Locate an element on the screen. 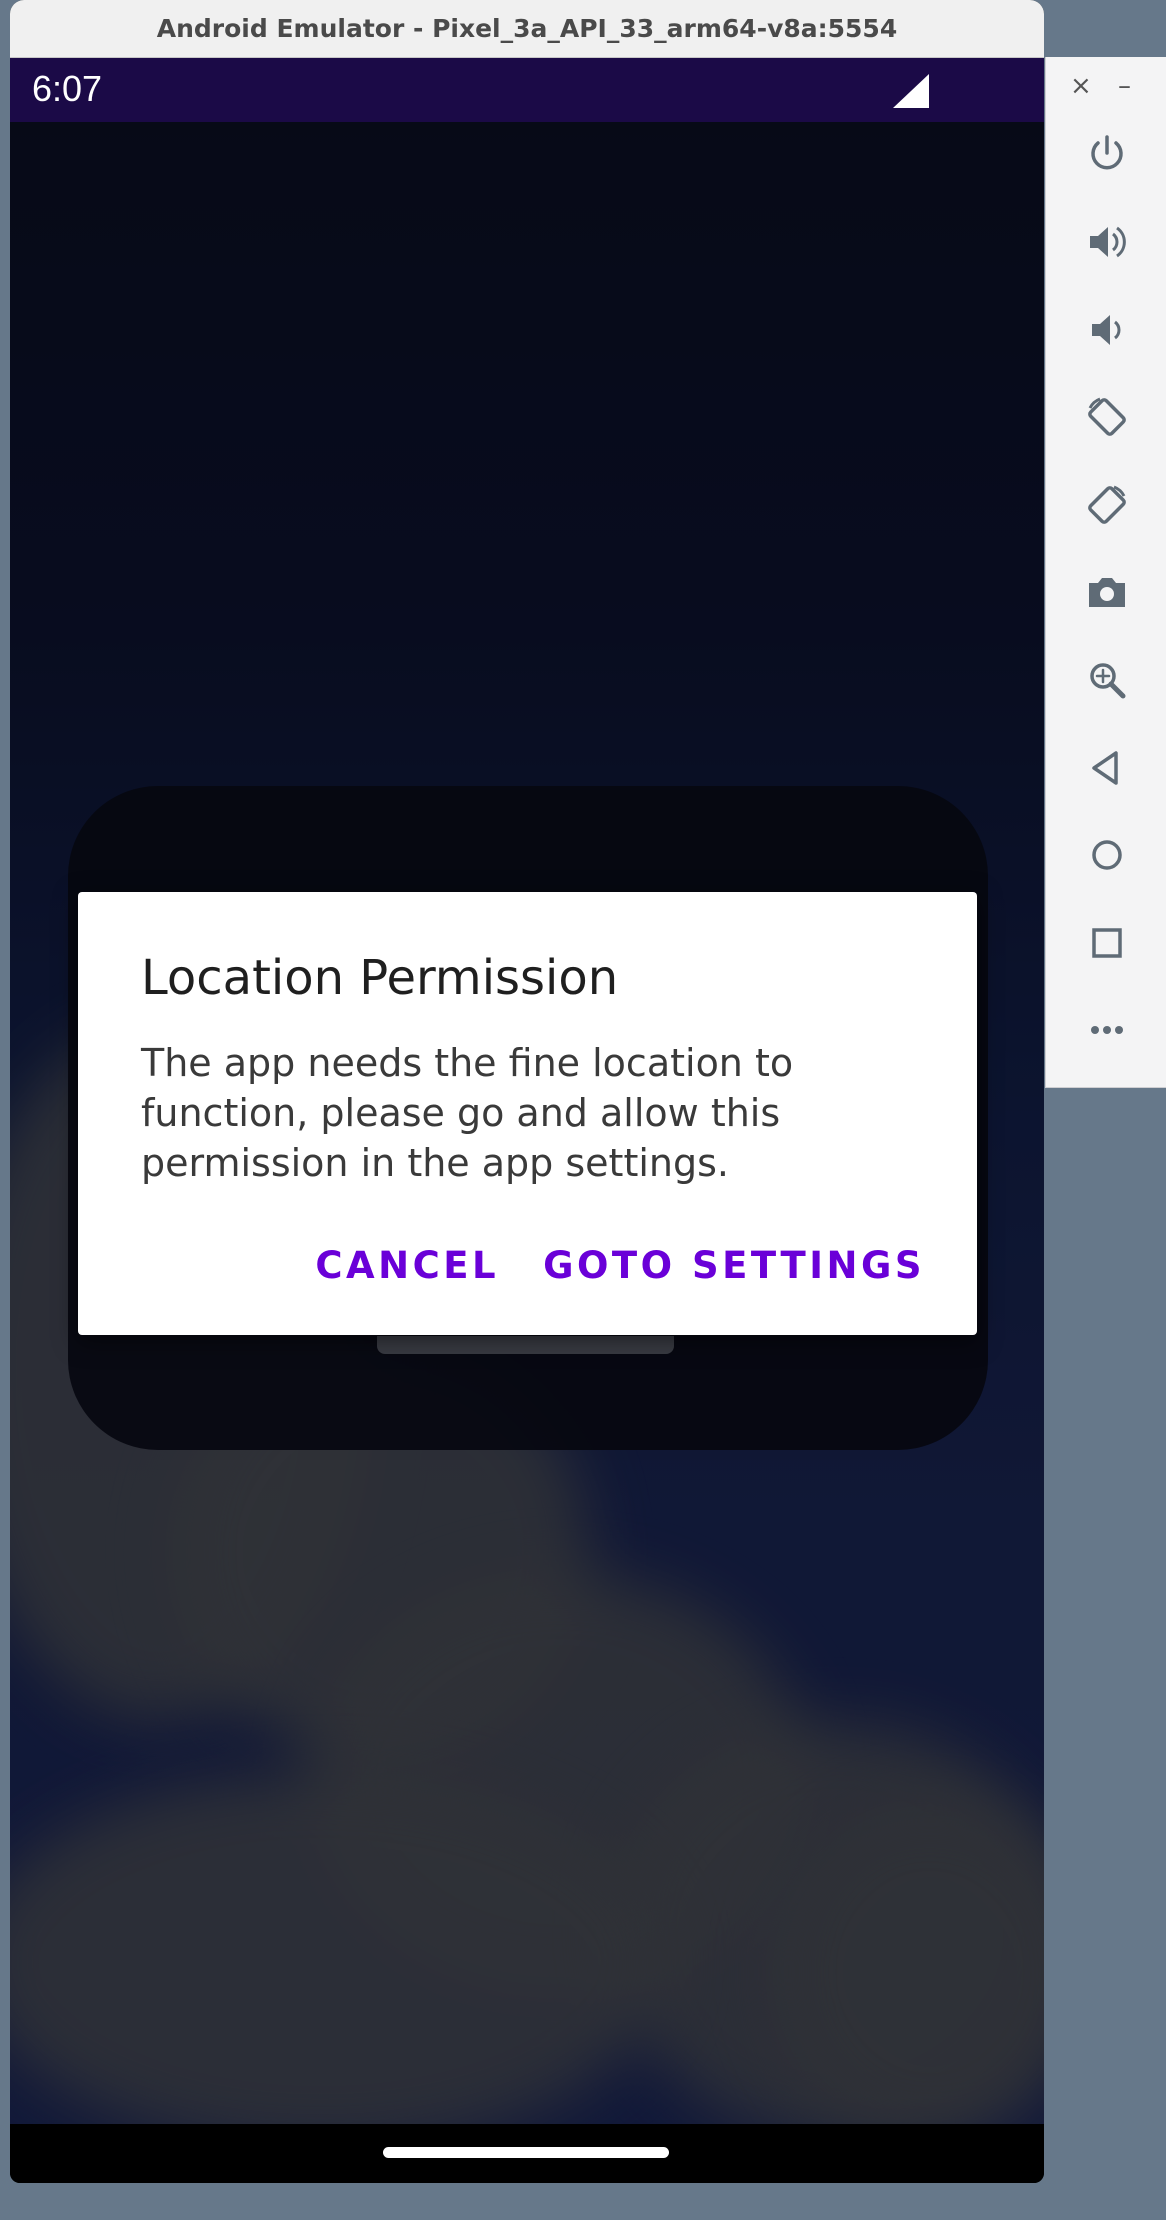 This screenshot has width=1166, height=2220. power-button is located at coordinates (1107, 154).